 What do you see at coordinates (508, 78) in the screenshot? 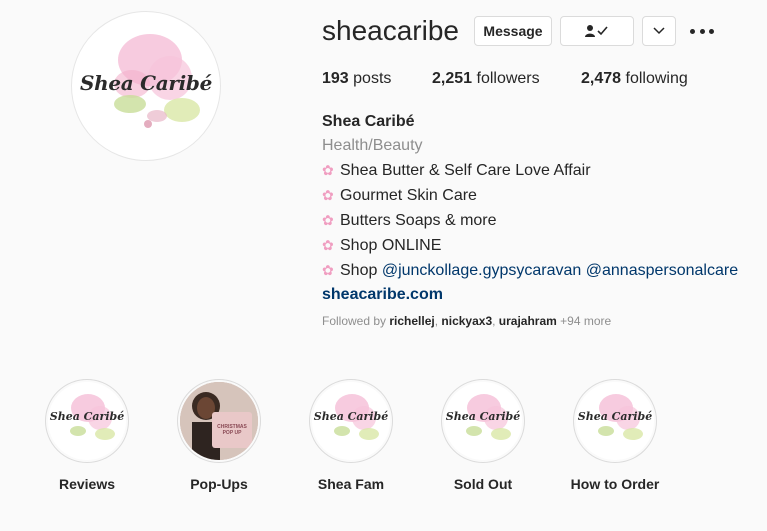
I see `followers-label: followers` at bounding box center [508, 78].